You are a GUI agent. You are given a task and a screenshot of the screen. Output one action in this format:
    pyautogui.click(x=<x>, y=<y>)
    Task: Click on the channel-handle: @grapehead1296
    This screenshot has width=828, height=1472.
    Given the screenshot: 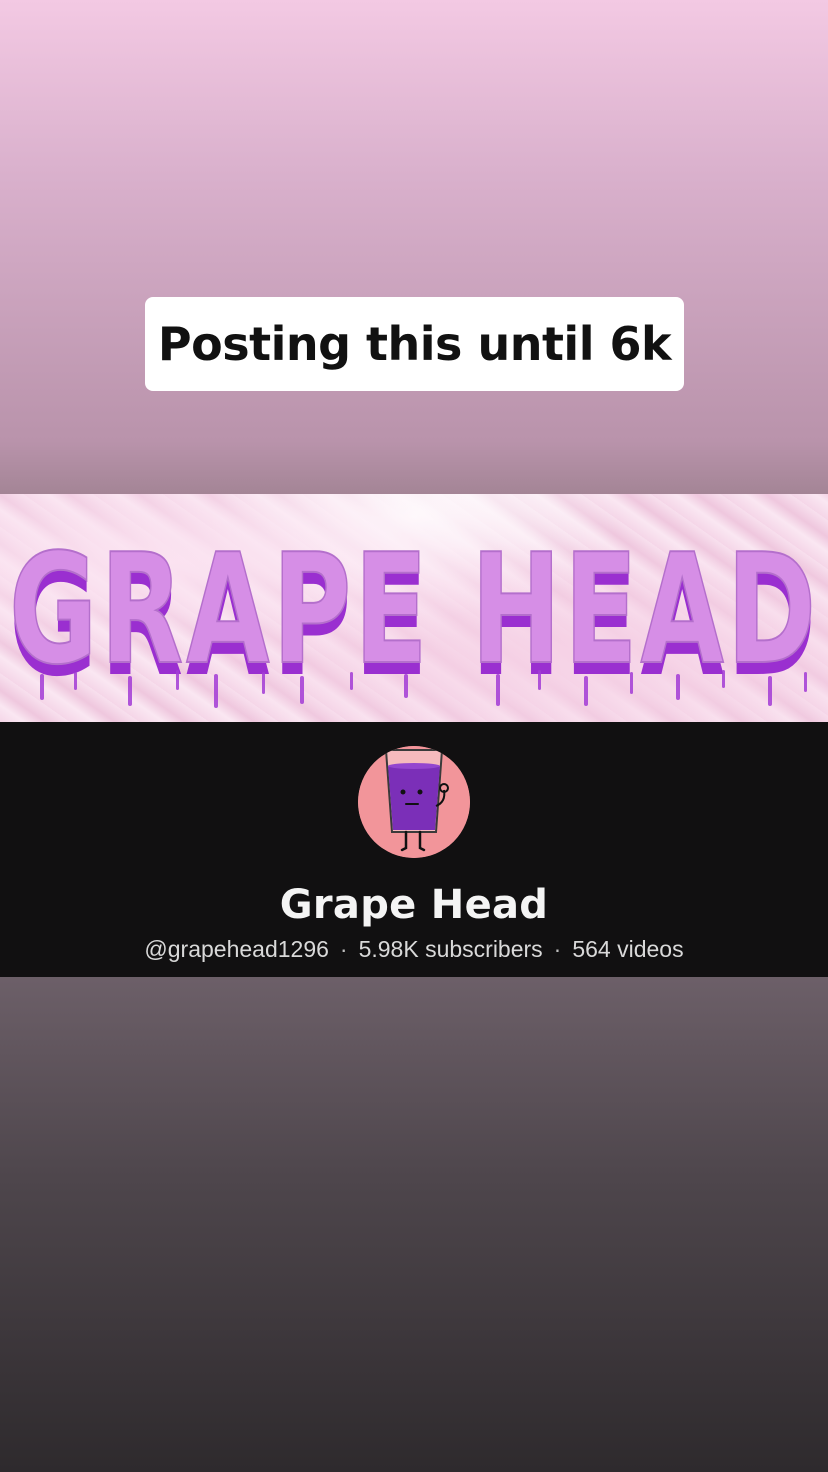 What is the action you would take?
    pyautogui.click(x=236, y=949)
    